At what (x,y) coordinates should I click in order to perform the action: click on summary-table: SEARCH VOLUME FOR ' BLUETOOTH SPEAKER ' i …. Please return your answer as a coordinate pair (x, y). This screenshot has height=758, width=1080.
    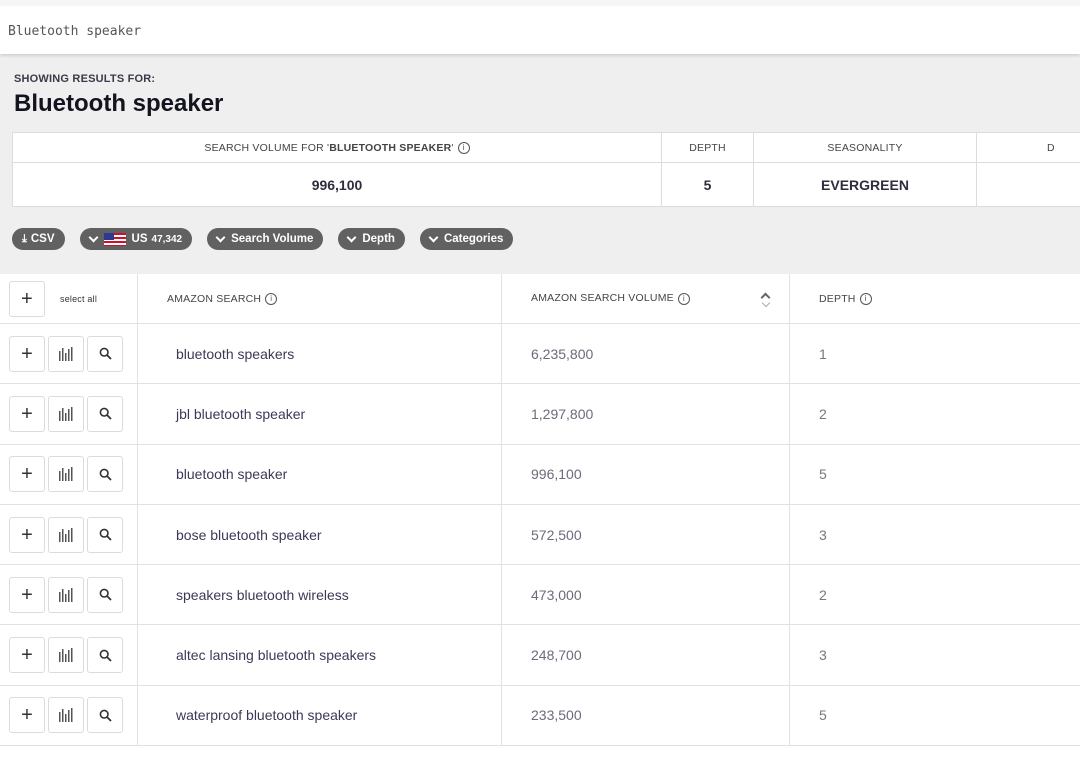
    Looking at the image, I should click on (546, 169).